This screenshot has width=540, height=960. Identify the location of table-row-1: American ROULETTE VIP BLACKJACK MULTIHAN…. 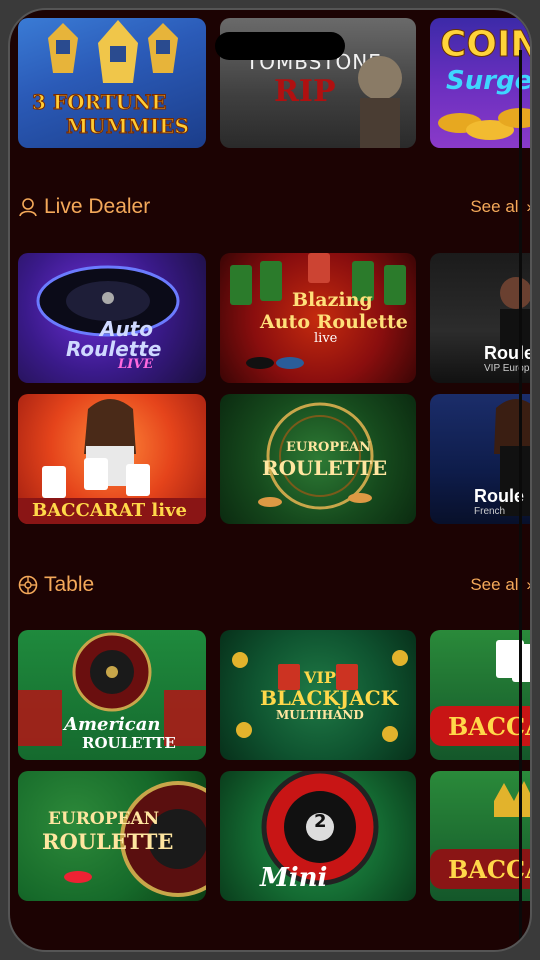
(274, 695).